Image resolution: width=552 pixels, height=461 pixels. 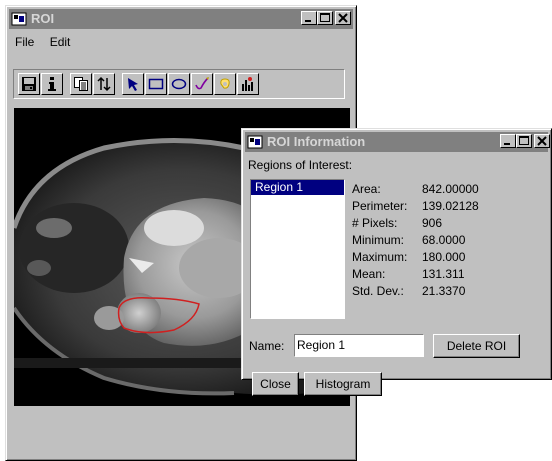 I want to click on stat-value: 842.00000, so click(x=450, y=189).